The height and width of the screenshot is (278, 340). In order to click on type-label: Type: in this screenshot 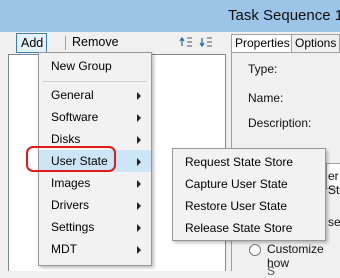, I will do `click(263, 69)`.